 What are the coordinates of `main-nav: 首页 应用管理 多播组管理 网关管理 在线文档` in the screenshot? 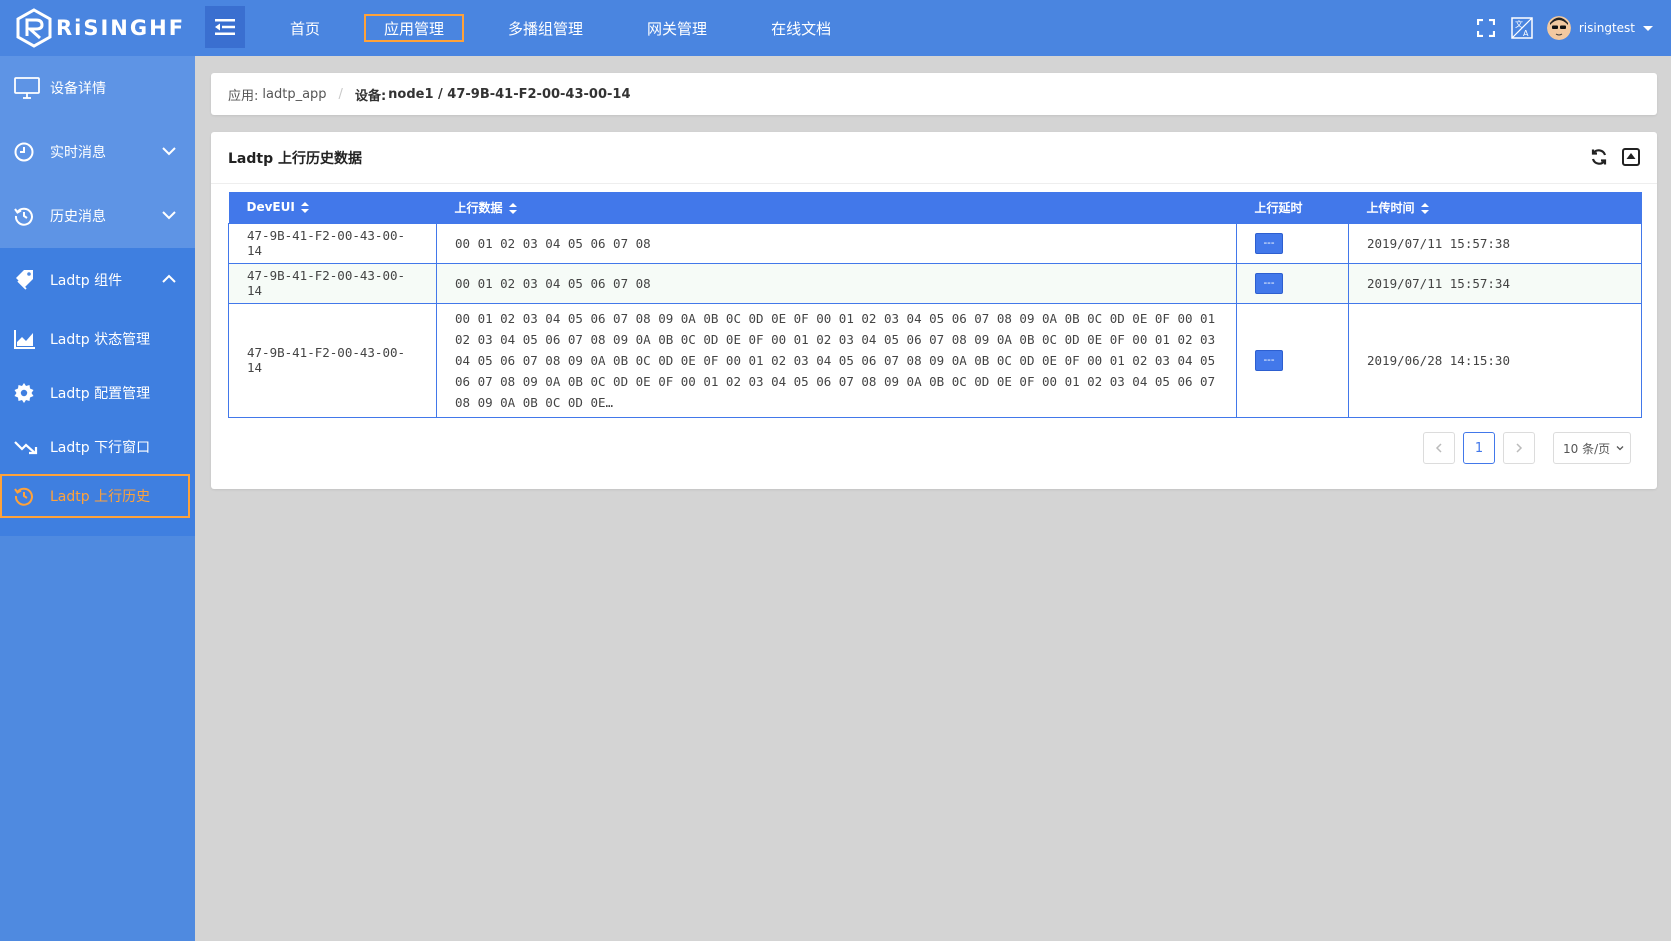 It's located at (572, 28).